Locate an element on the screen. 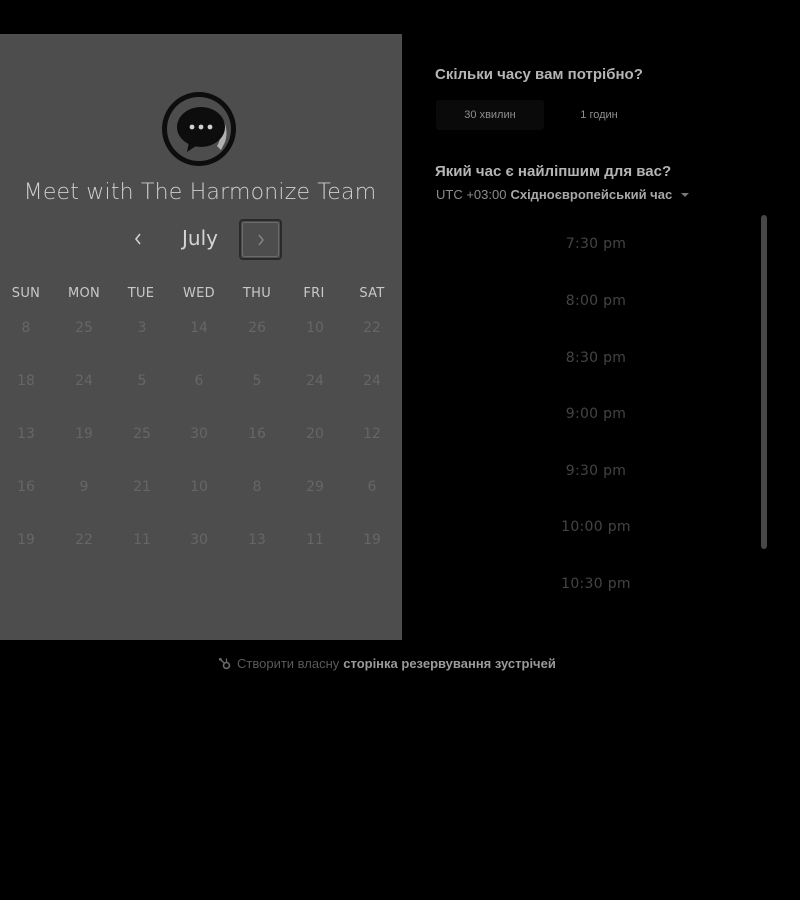 This screenshot has width=800, height=900. previous-month-button is located at coordinates (138, 239).